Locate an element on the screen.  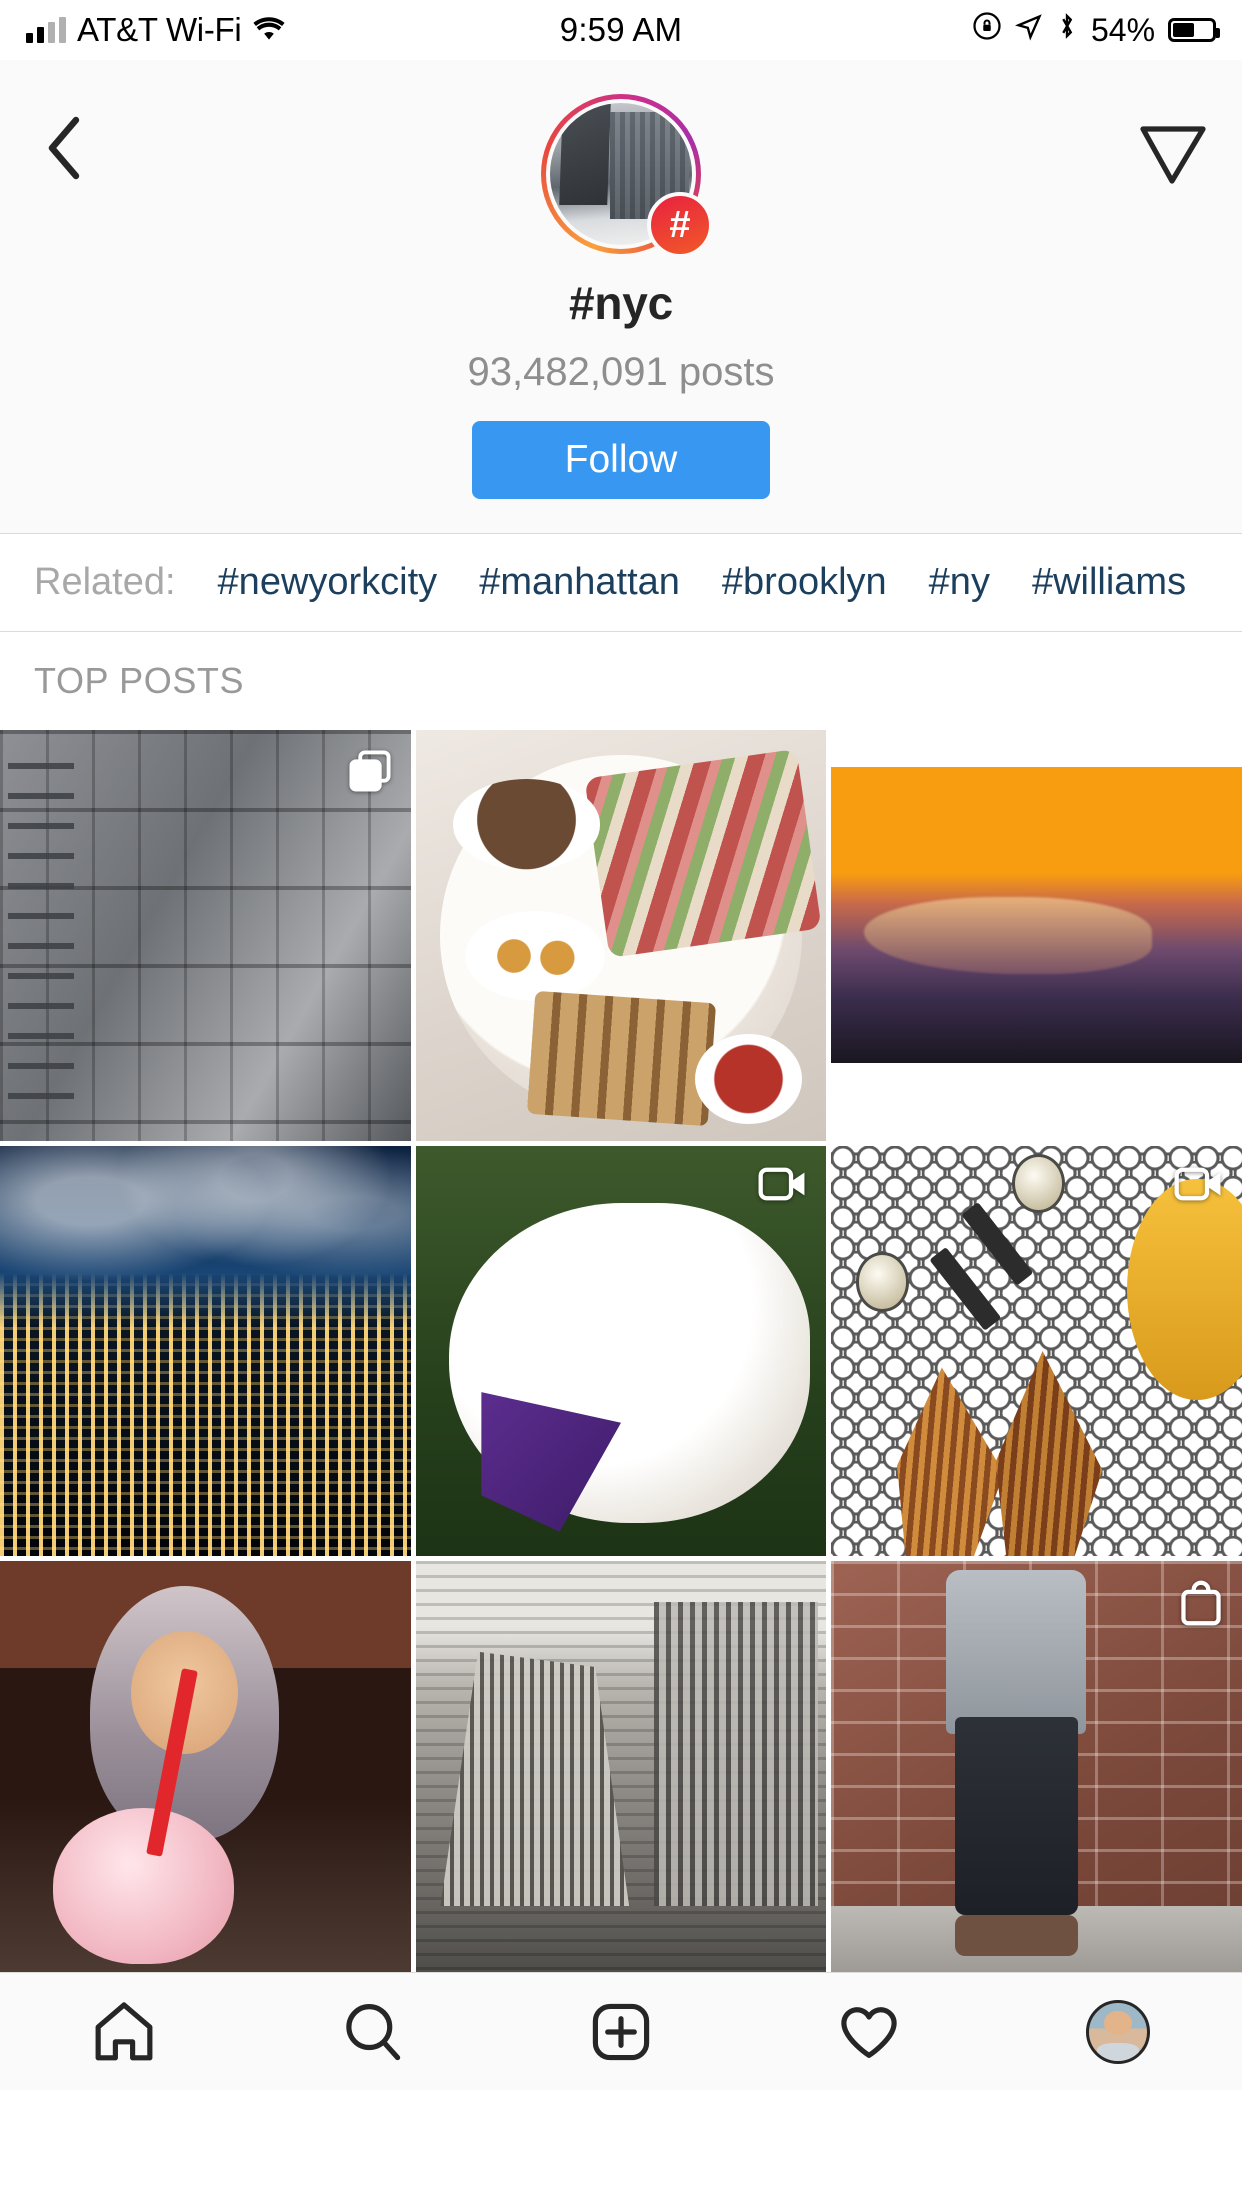
status-bar: AT&T Wi-Fi 9:59 AM 54% is located at coordinates (621, 30).